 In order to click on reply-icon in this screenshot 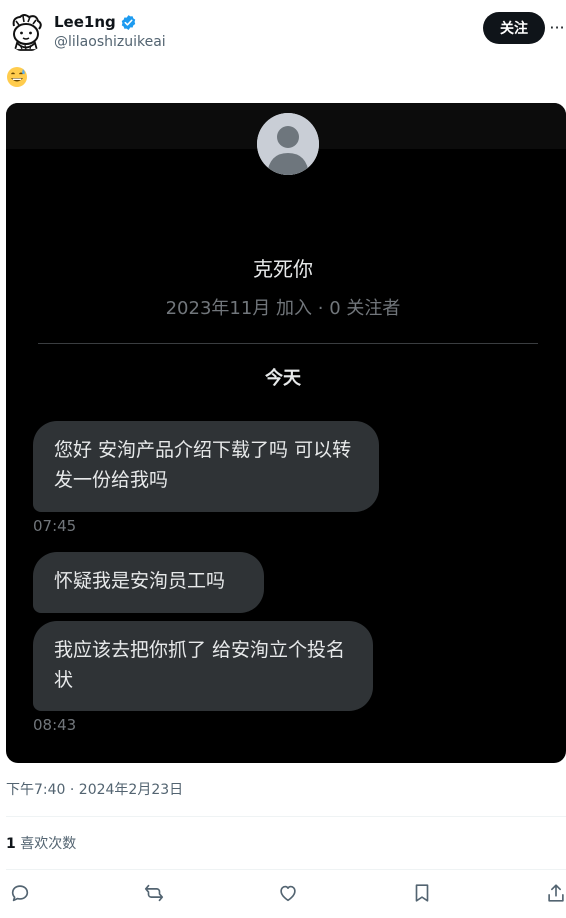, I will do `click(20, 893)`.